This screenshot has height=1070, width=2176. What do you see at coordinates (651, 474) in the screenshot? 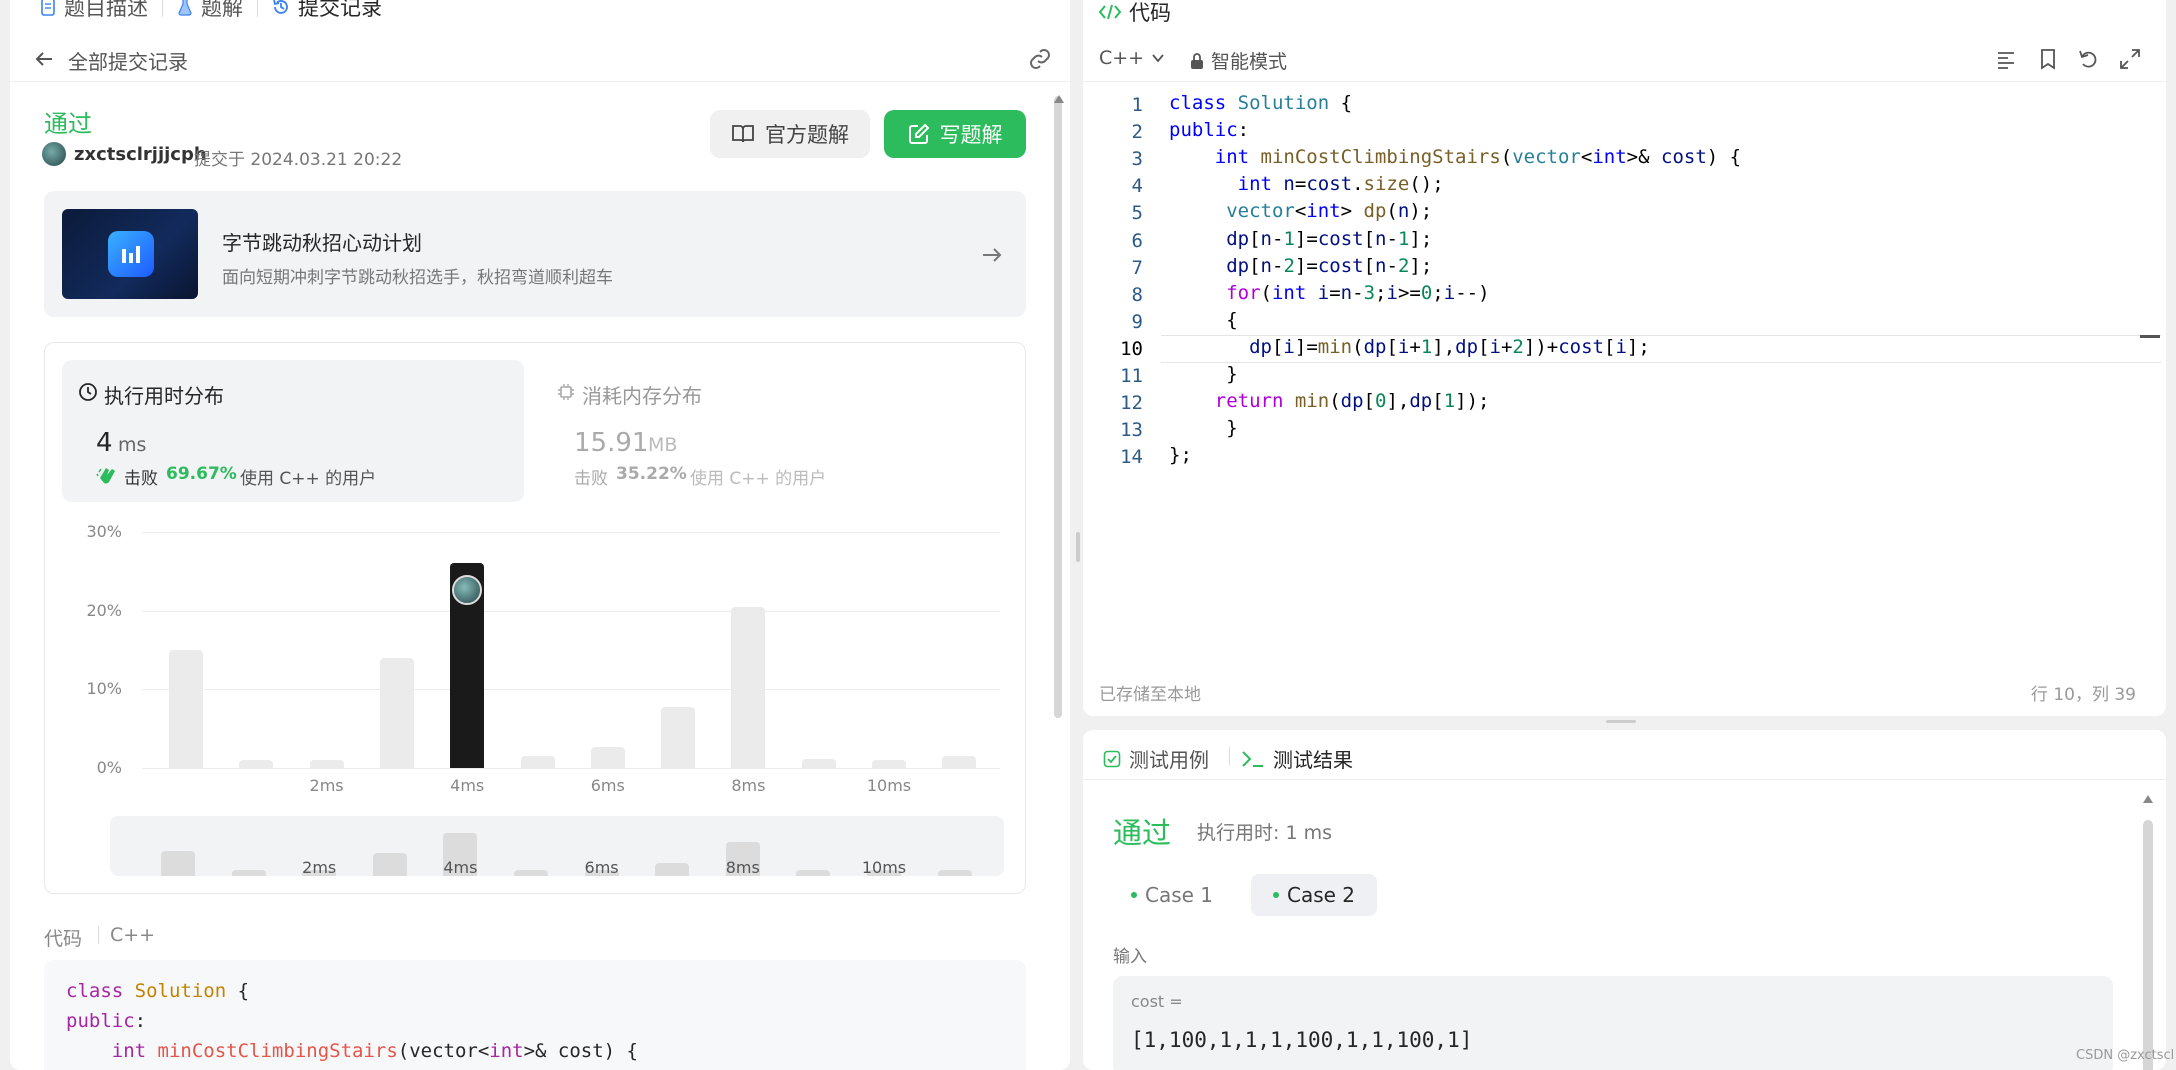
I see `memory-beat-pct: 35.22%` at bounding box center [651, 474].